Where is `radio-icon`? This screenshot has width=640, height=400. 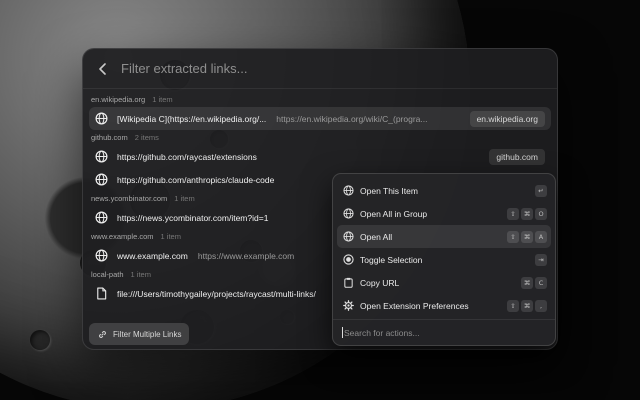 radio-icon is located at coordinates (348, 259).